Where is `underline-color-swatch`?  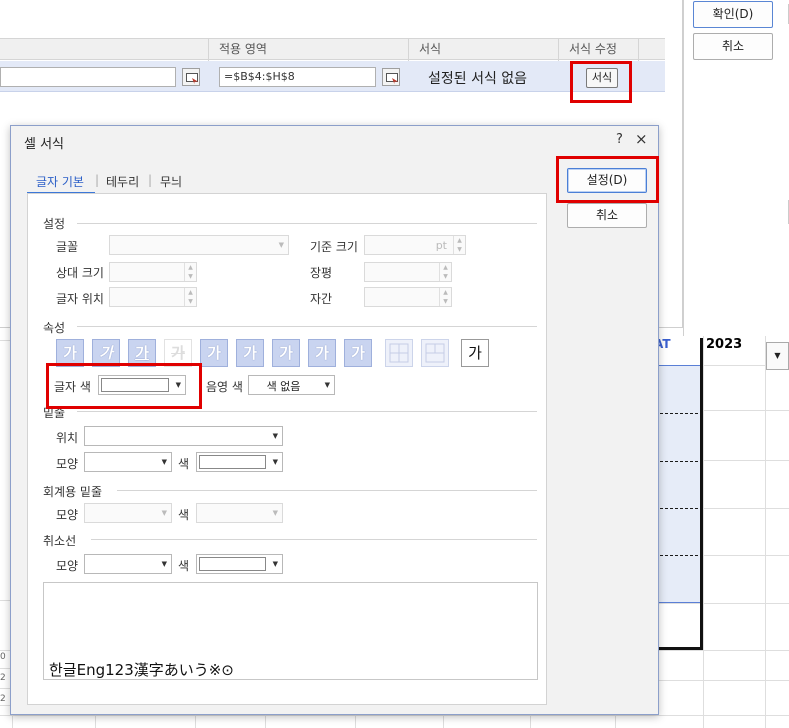 underline-color-swatch is located at coordinates (232, 462).